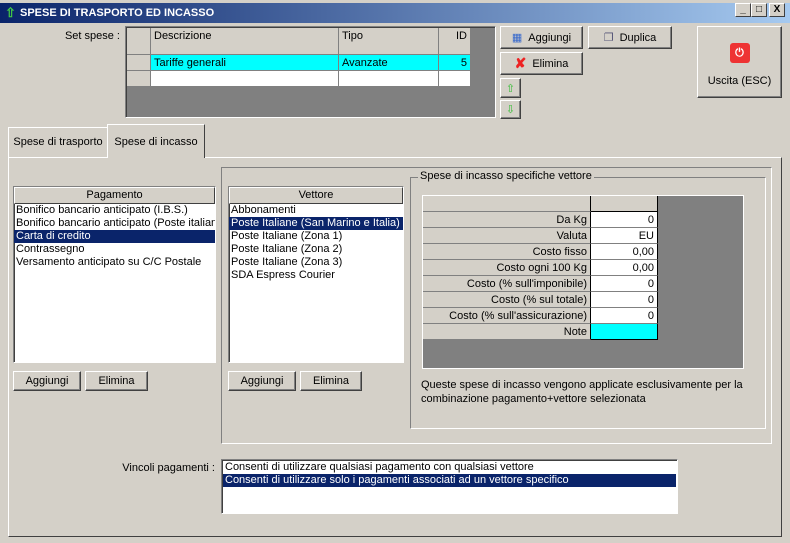  What do you see at coordinates (507, 252) in the screenshot?
I see `spec-row-label: Costo fisso` at bounding box center [507, 252].